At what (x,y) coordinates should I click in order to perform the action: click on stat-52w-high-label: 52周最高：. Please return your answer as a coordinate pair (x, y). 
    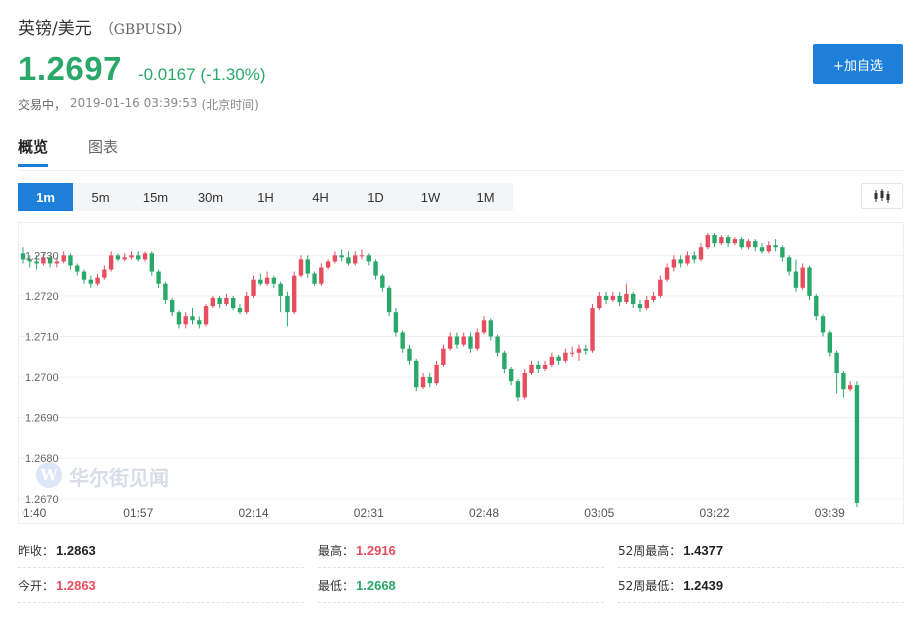
    Looking at the image, I should click on (650, 551).